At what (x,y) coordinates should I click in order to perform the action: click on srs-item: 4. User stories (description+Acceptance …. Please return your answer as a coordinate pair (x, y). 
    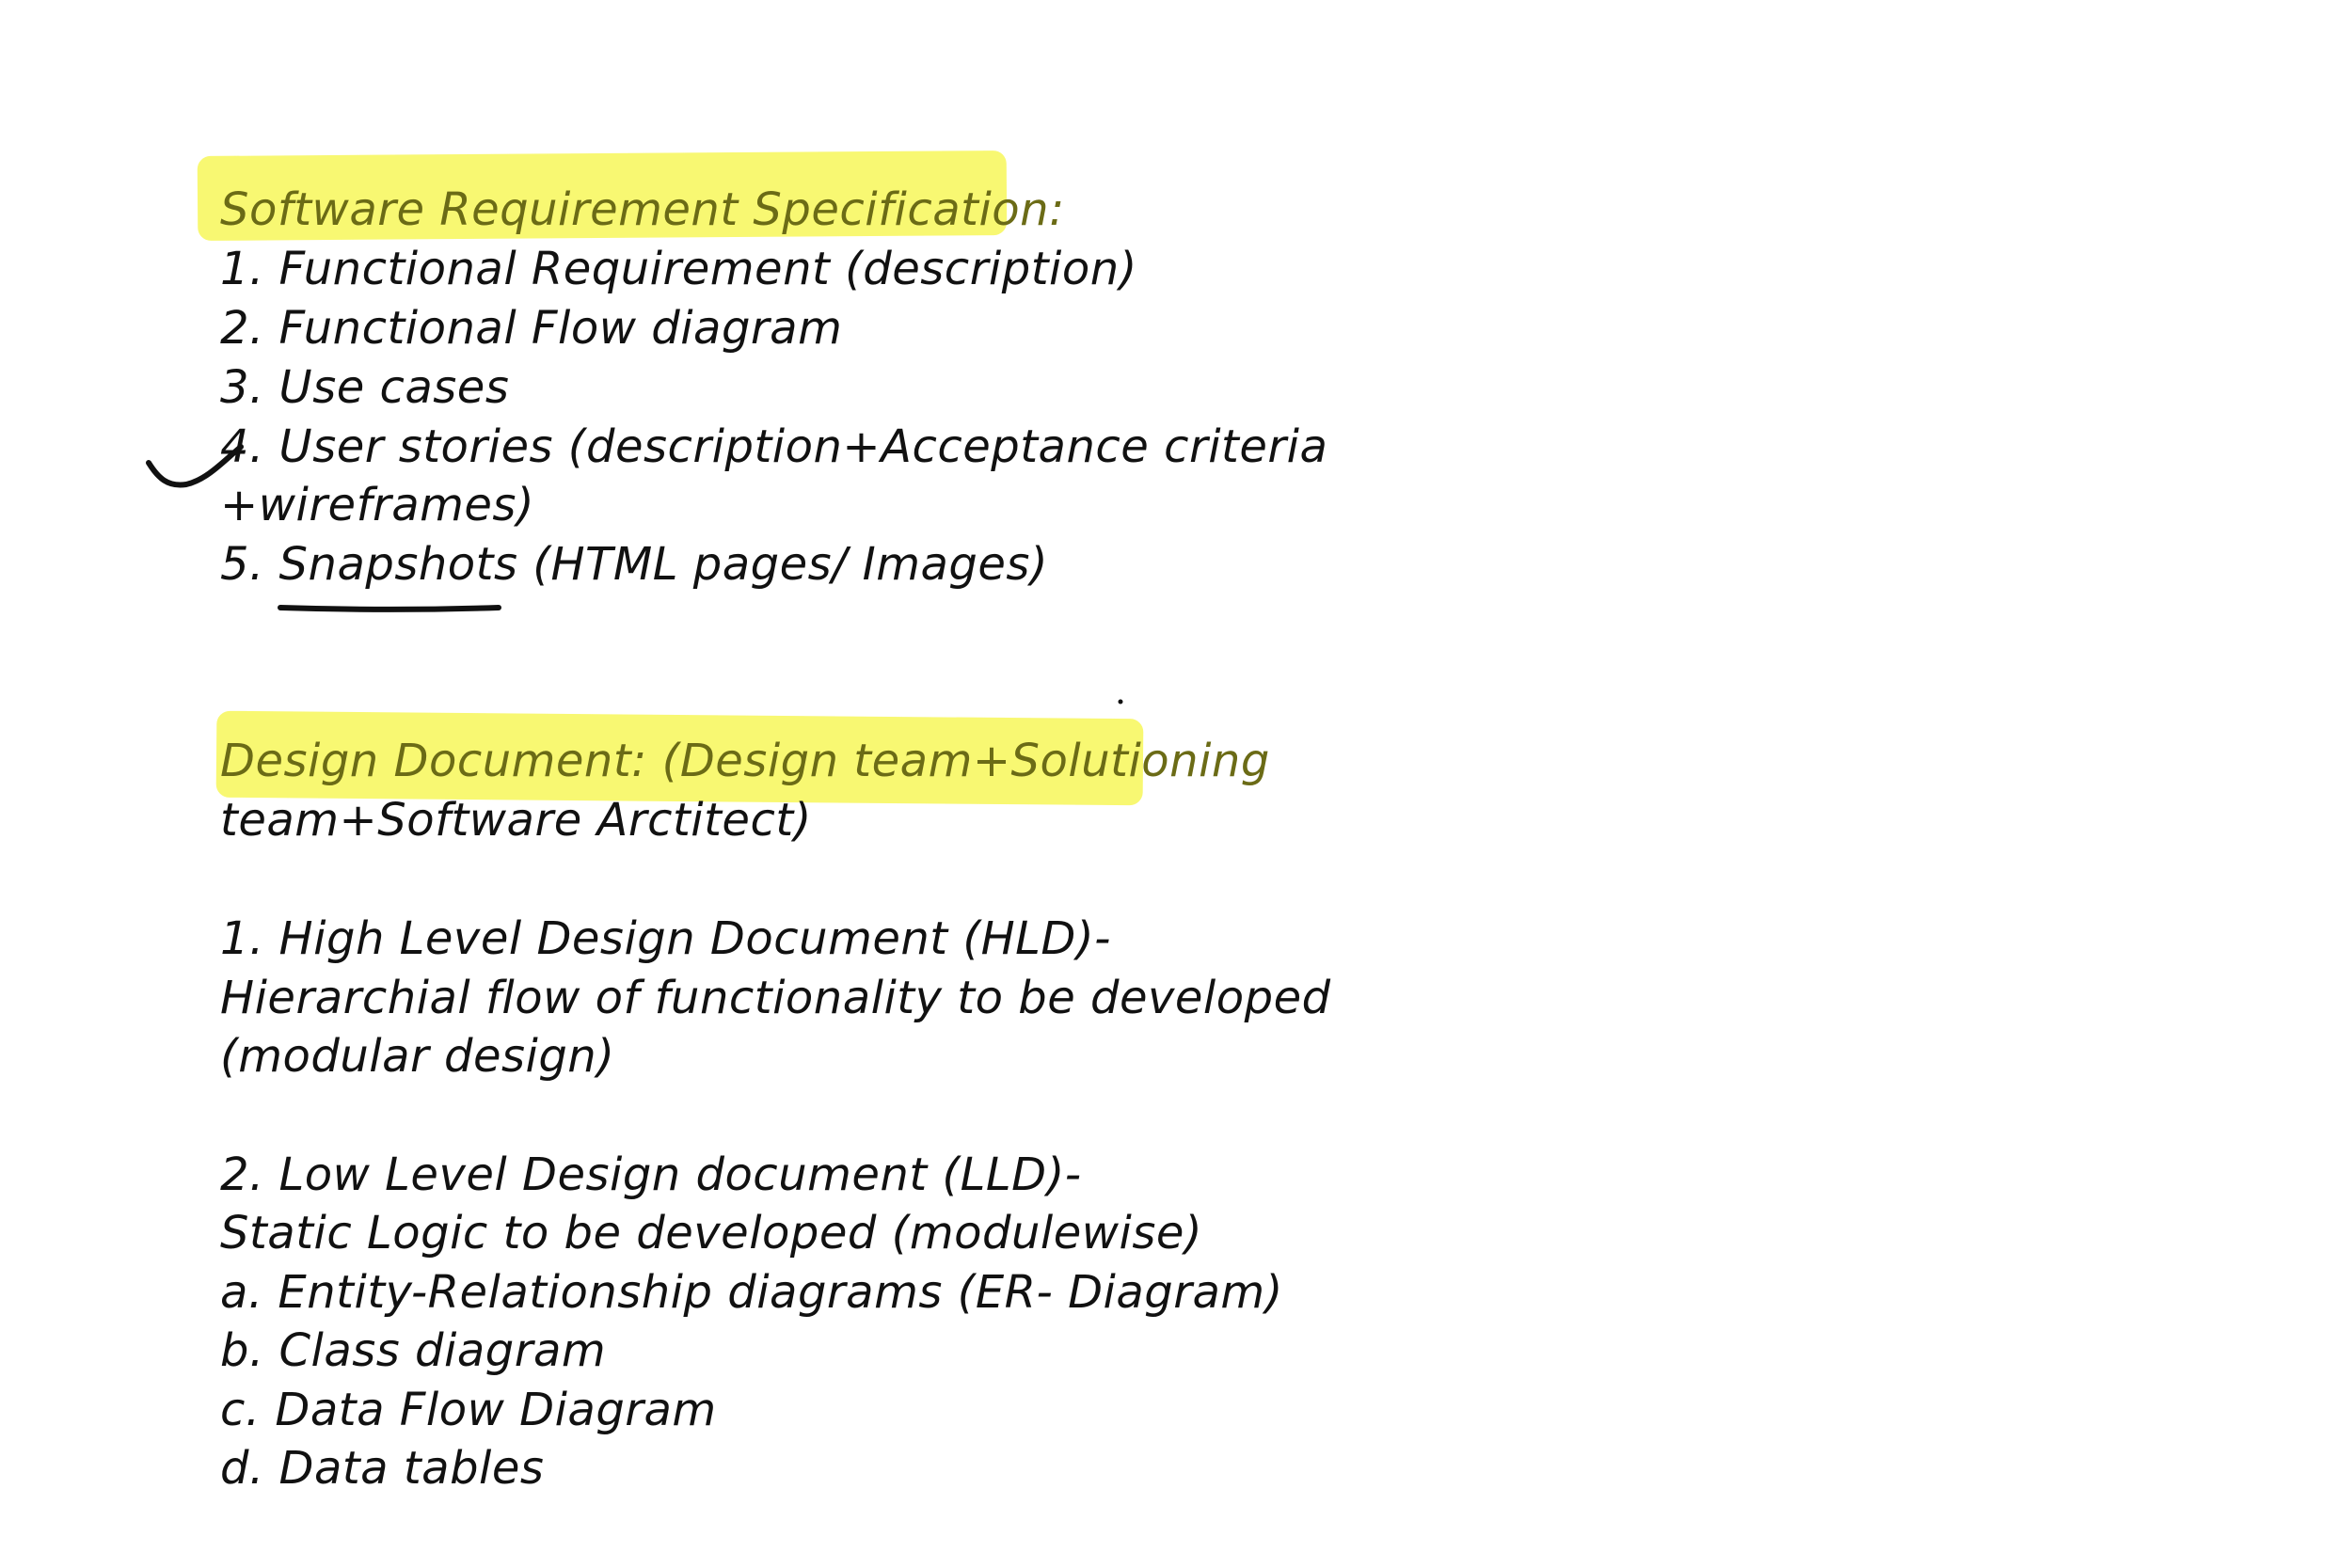
    Looking at the image, I should click on (774, 446).